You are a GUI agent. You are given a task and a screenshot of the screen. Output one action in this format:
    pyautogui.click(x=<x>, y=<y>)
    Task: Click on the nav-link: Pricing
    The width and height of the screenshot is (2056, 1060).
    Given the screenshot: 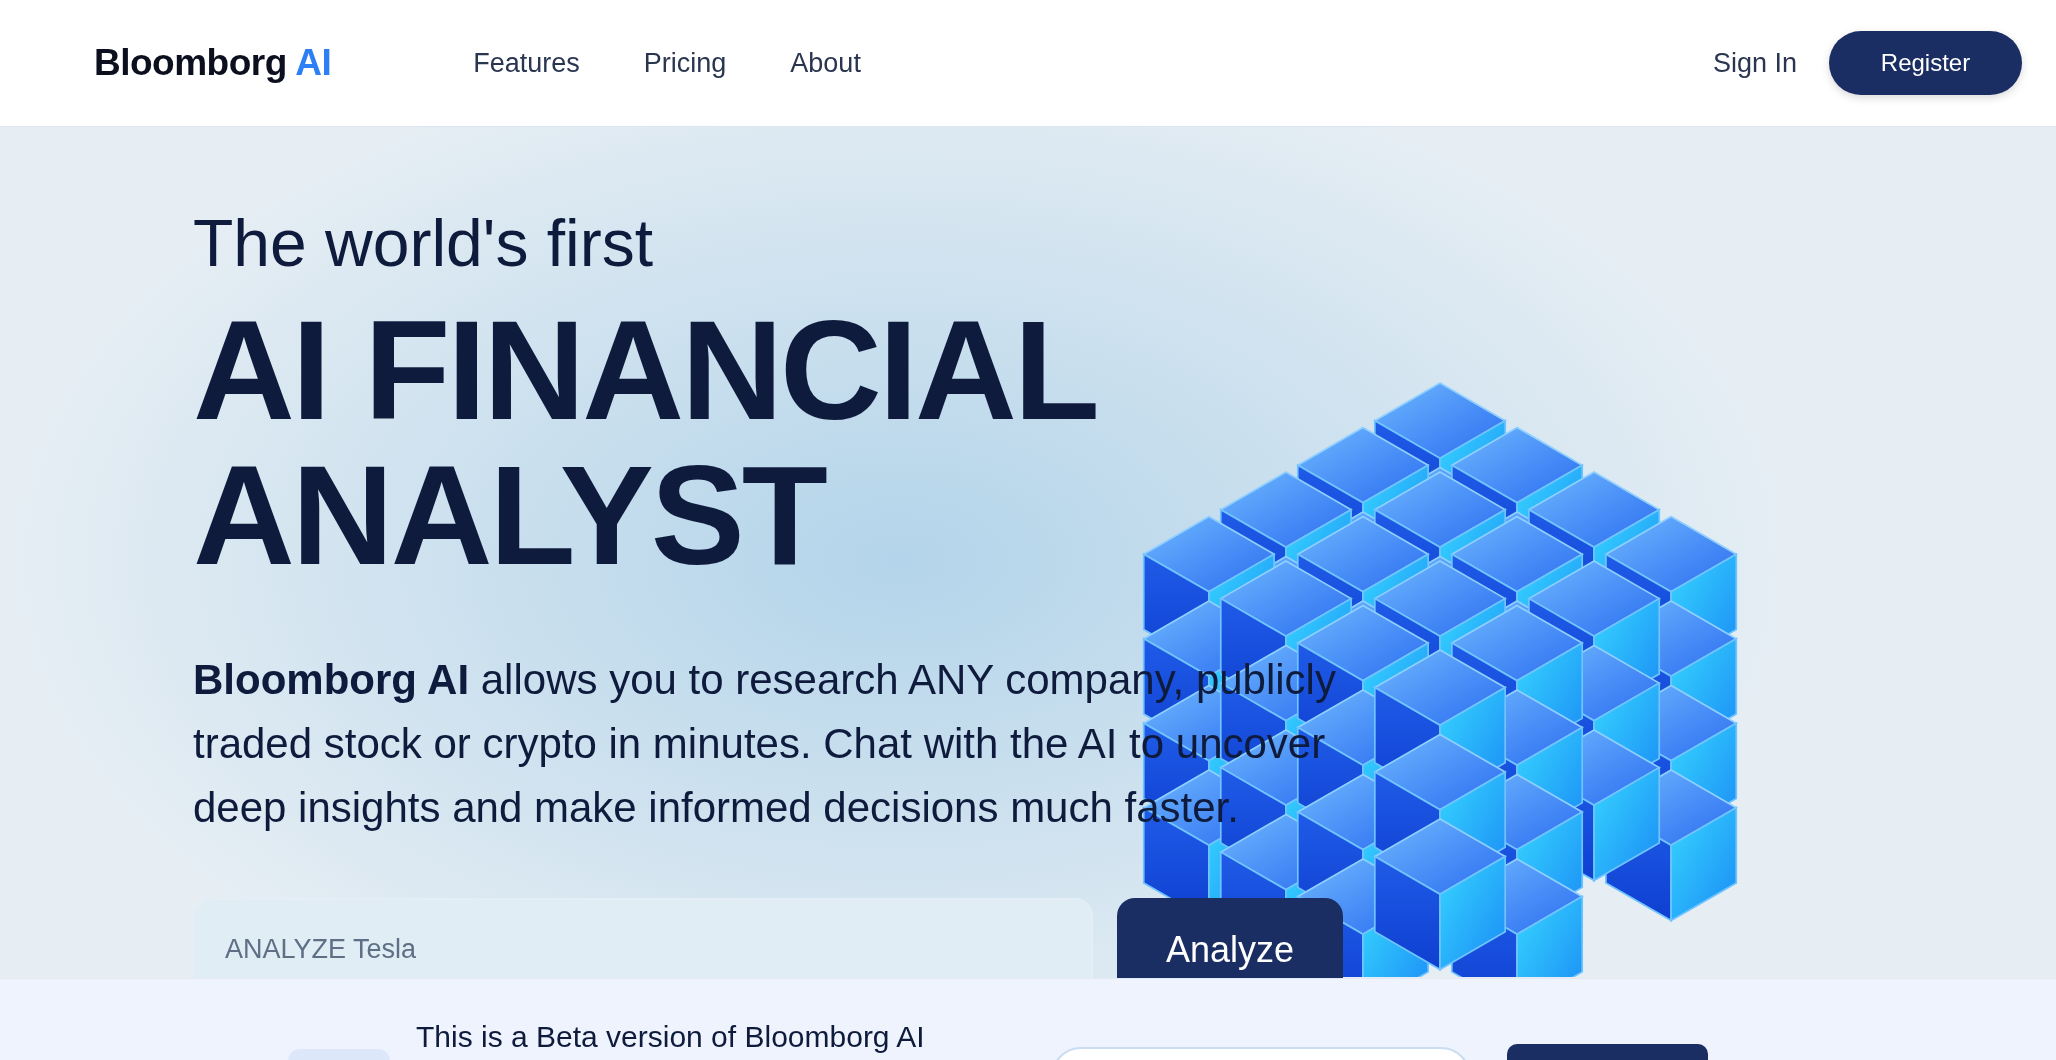 What is the action you would take?
    pyautogui.click(x=685, y=63)
    